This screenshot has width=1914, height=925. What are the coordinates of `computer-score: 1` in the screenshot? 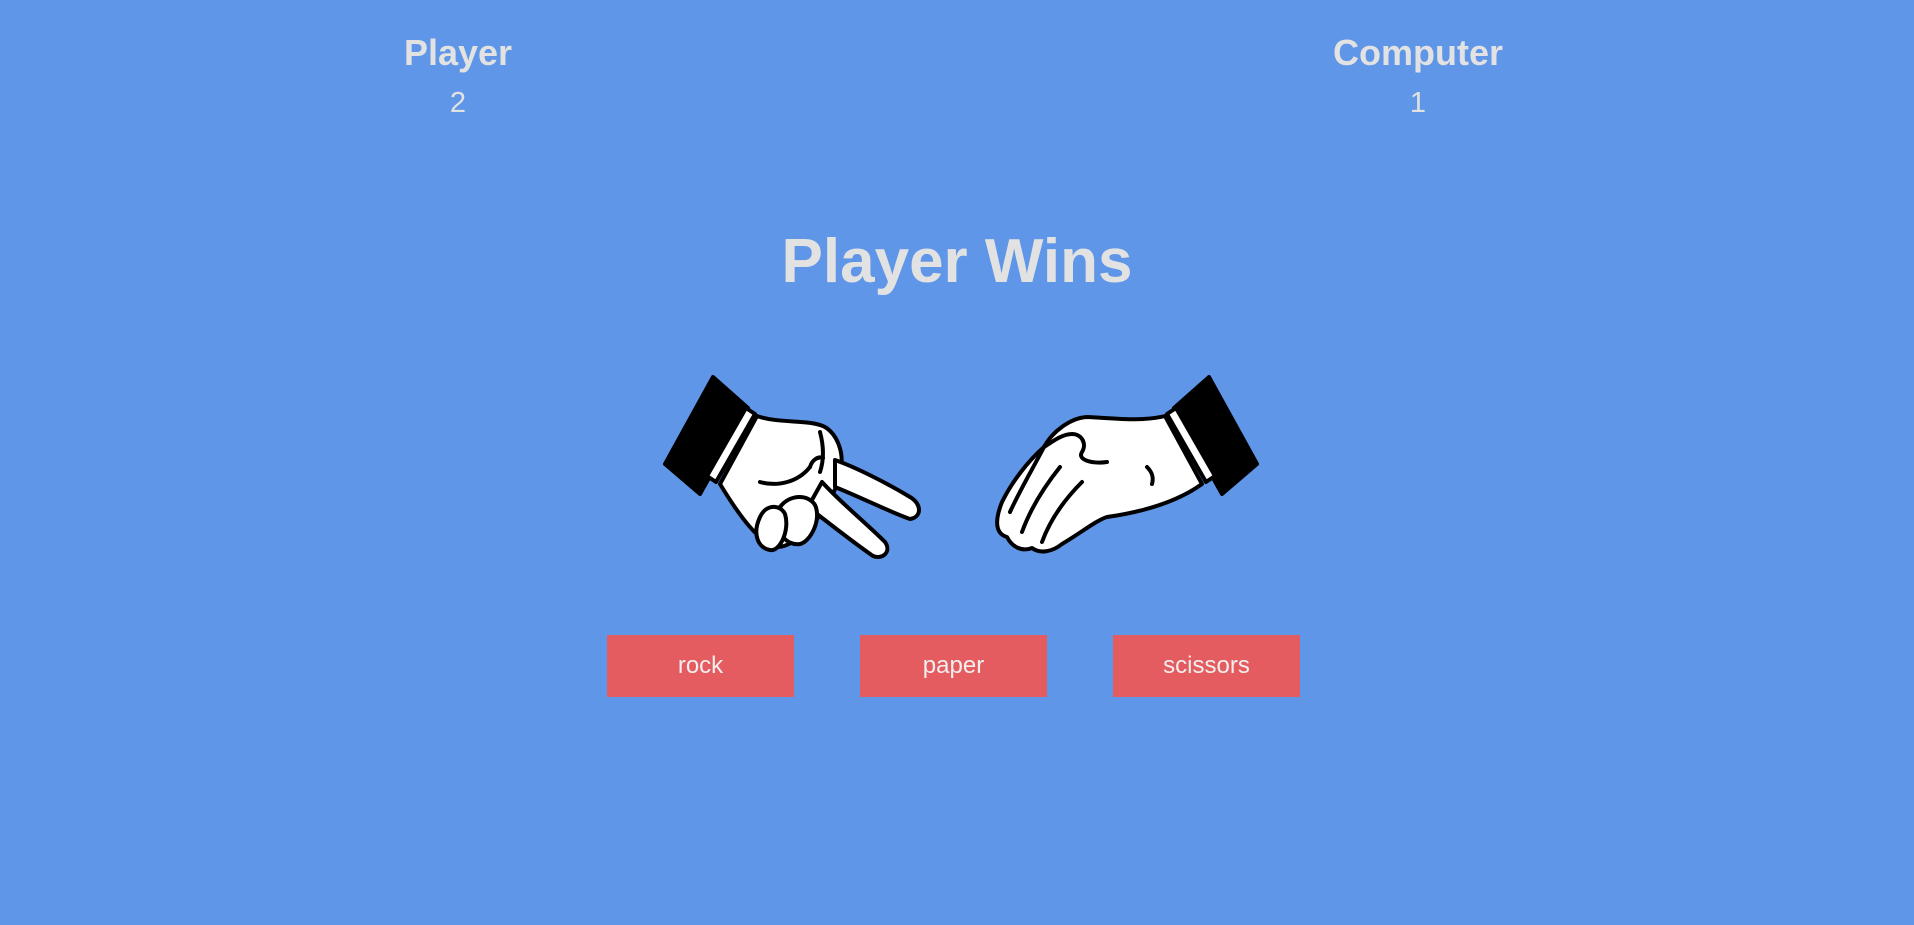 It's located at (1418, 103).